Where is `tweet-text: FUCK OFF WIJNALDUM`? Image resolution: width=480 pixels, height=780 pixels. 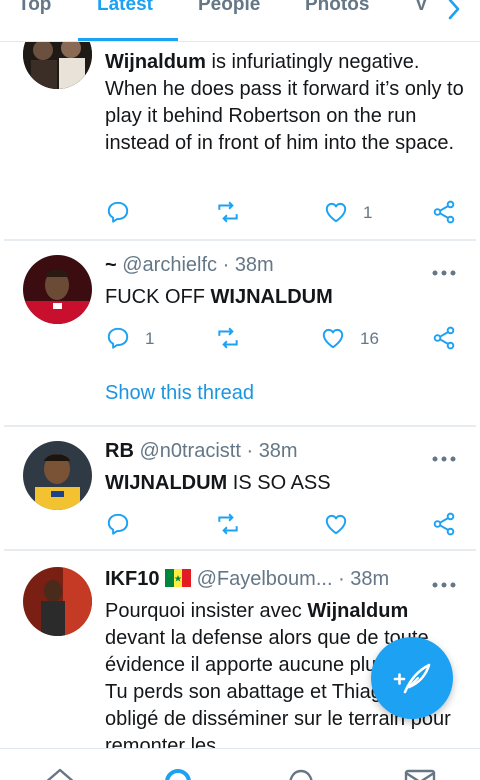
tweet-text: FUCK OFF WIJNALDUM is located at coordinates (285, 297).